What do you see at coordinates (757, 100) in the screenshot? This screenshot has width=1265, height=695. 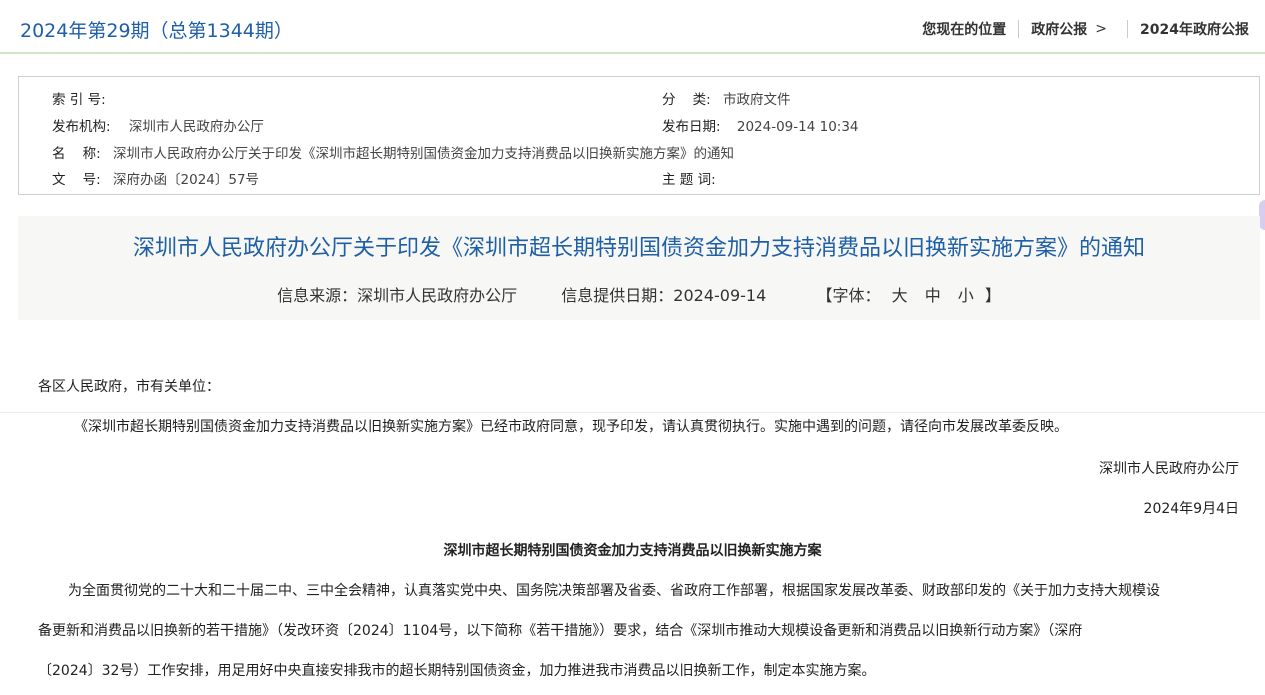 I see `meta-category-value: 市政府文件` at bounding box center [757, 100].